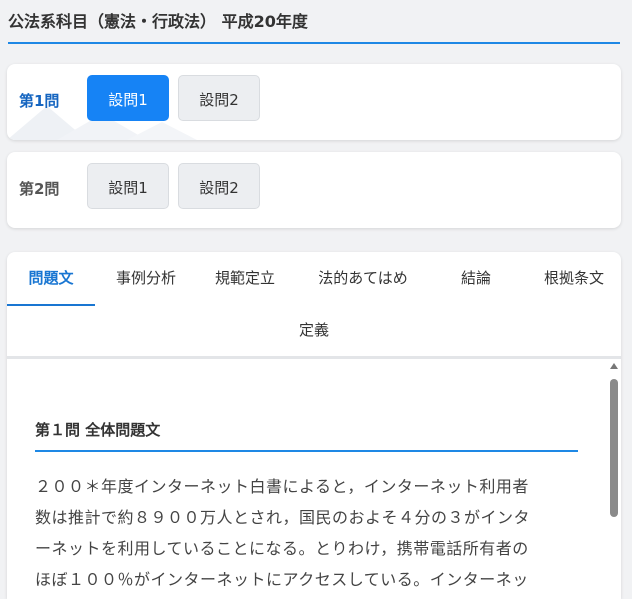 The height and width of the screenshot is (599, 632). I want to click on tab-norm-setting: 規範定立, so click(245, 278).